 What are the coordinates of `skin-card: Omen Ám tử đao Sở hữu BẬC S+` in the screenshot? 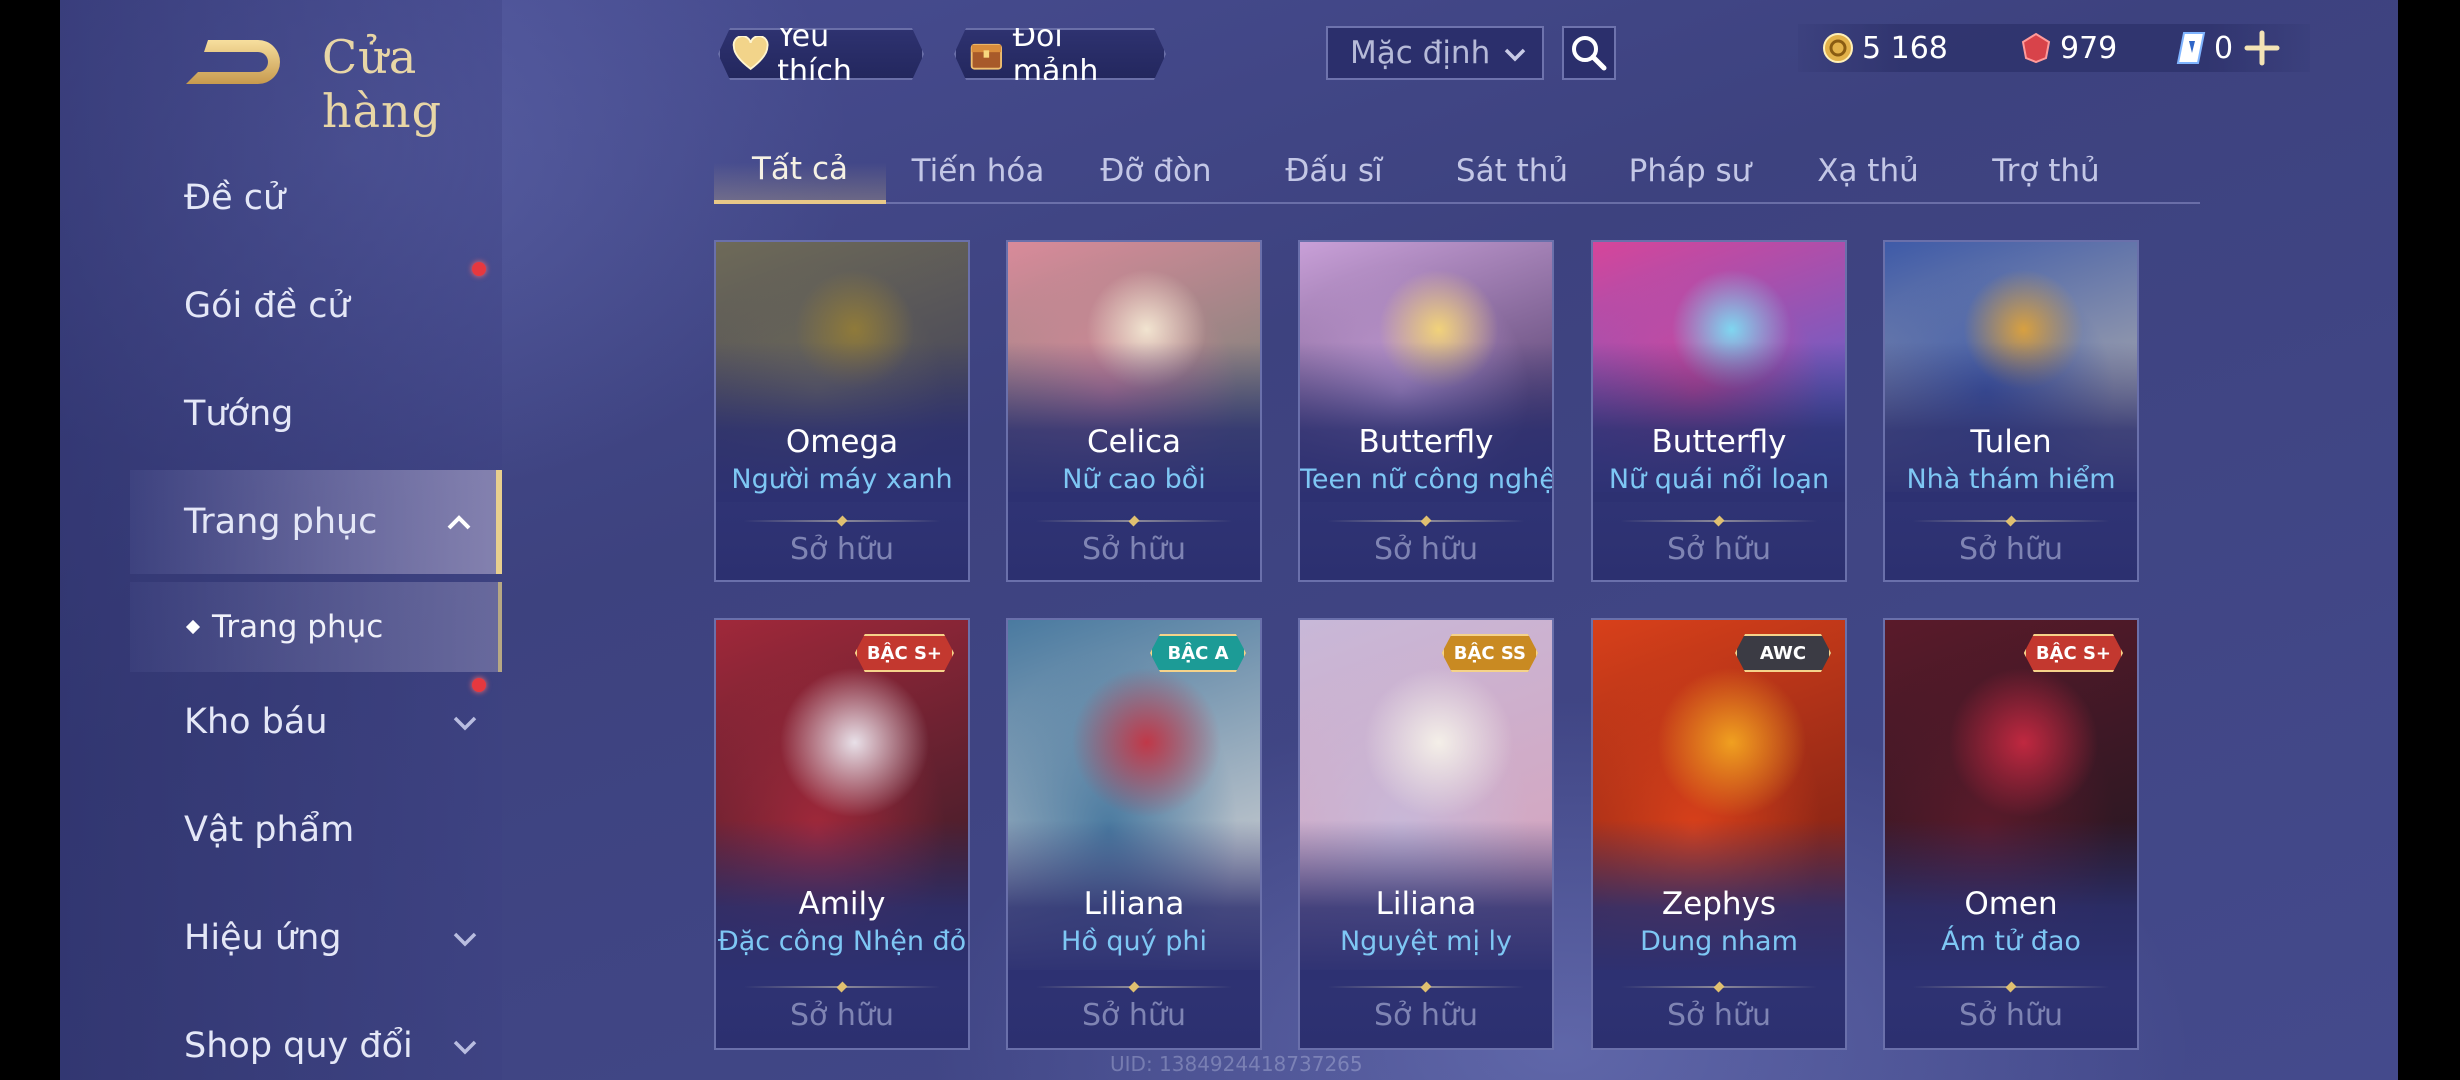 It's located at (2011, 834).